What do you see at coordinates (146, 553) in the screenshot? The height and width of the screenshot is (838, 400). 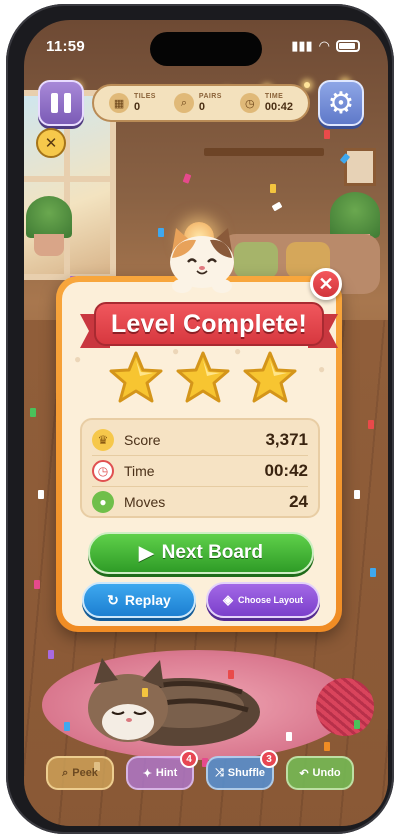 I see `play-icon: ▶` at bounding box center [146, 553].